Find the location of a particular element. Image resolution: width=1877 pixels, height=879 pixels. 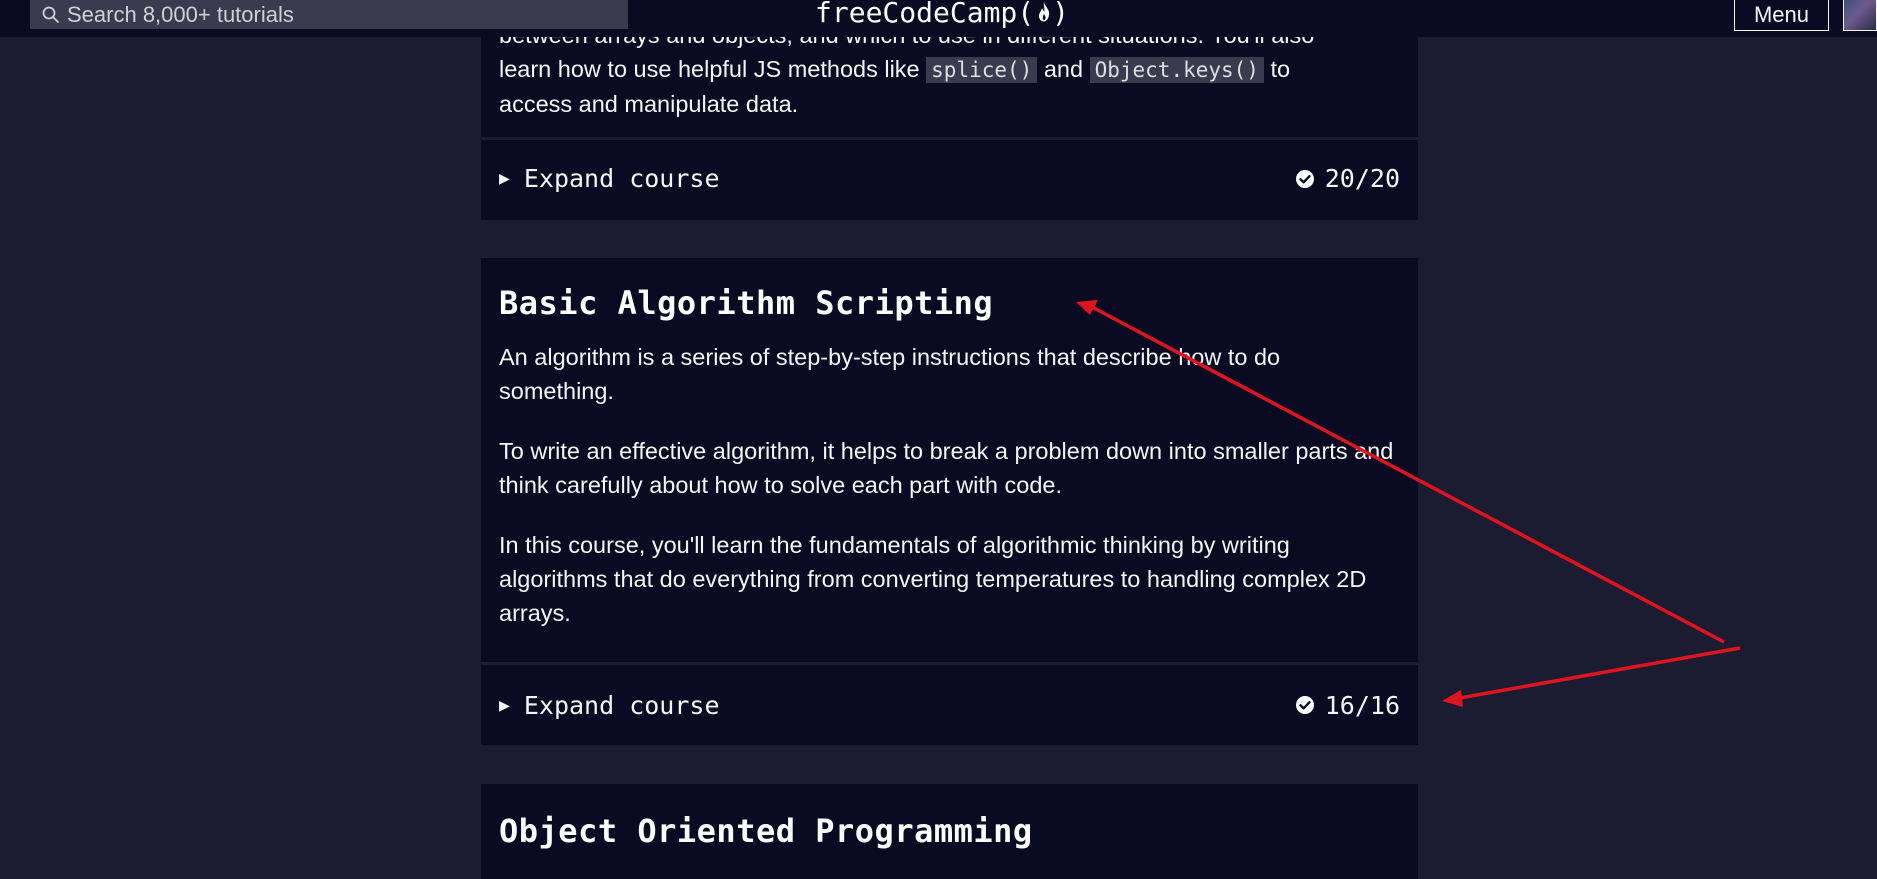

menu-button: Menu is located at coordinates (1781, 15).